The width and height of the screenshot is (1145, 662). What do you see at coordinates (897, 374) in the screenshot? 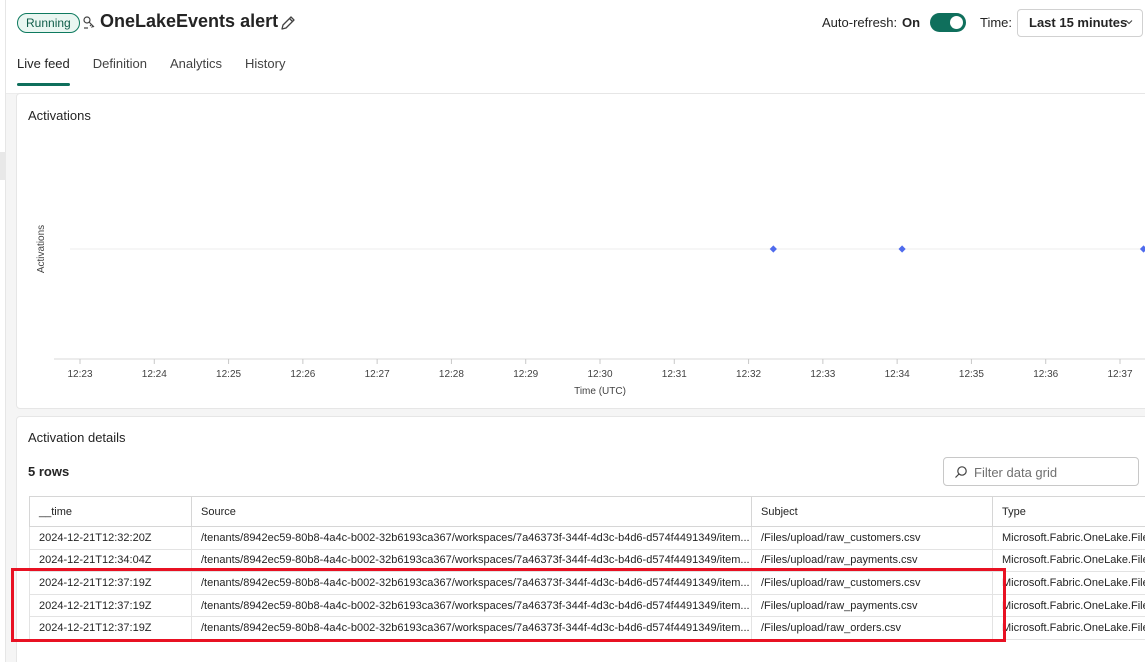
I see `x-tick-label: 12:34` at bounding box center [897, 374].